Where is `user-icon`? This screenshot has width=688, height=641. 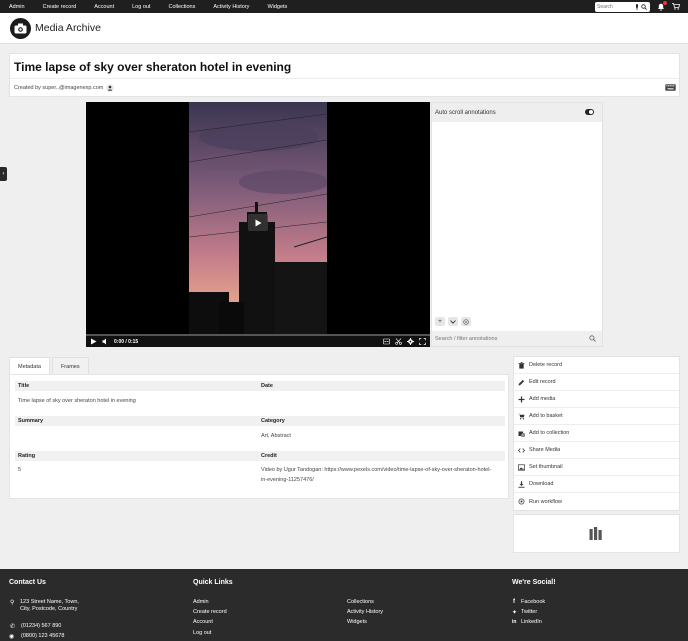 user-icon is located at coordinates (110, 88).